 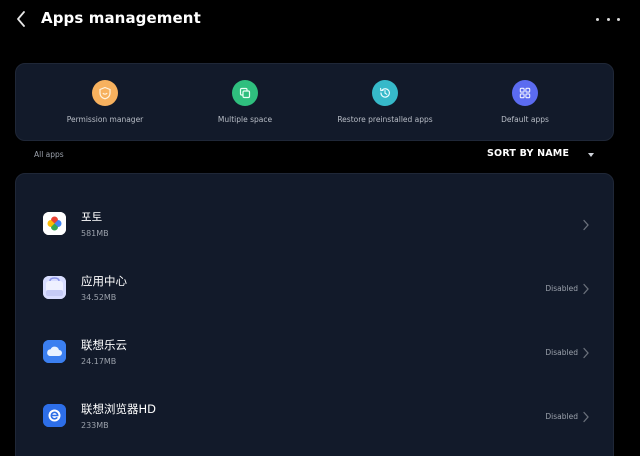 I want to click on shortcut-label: Permission manager, so click(x=105, y=119).